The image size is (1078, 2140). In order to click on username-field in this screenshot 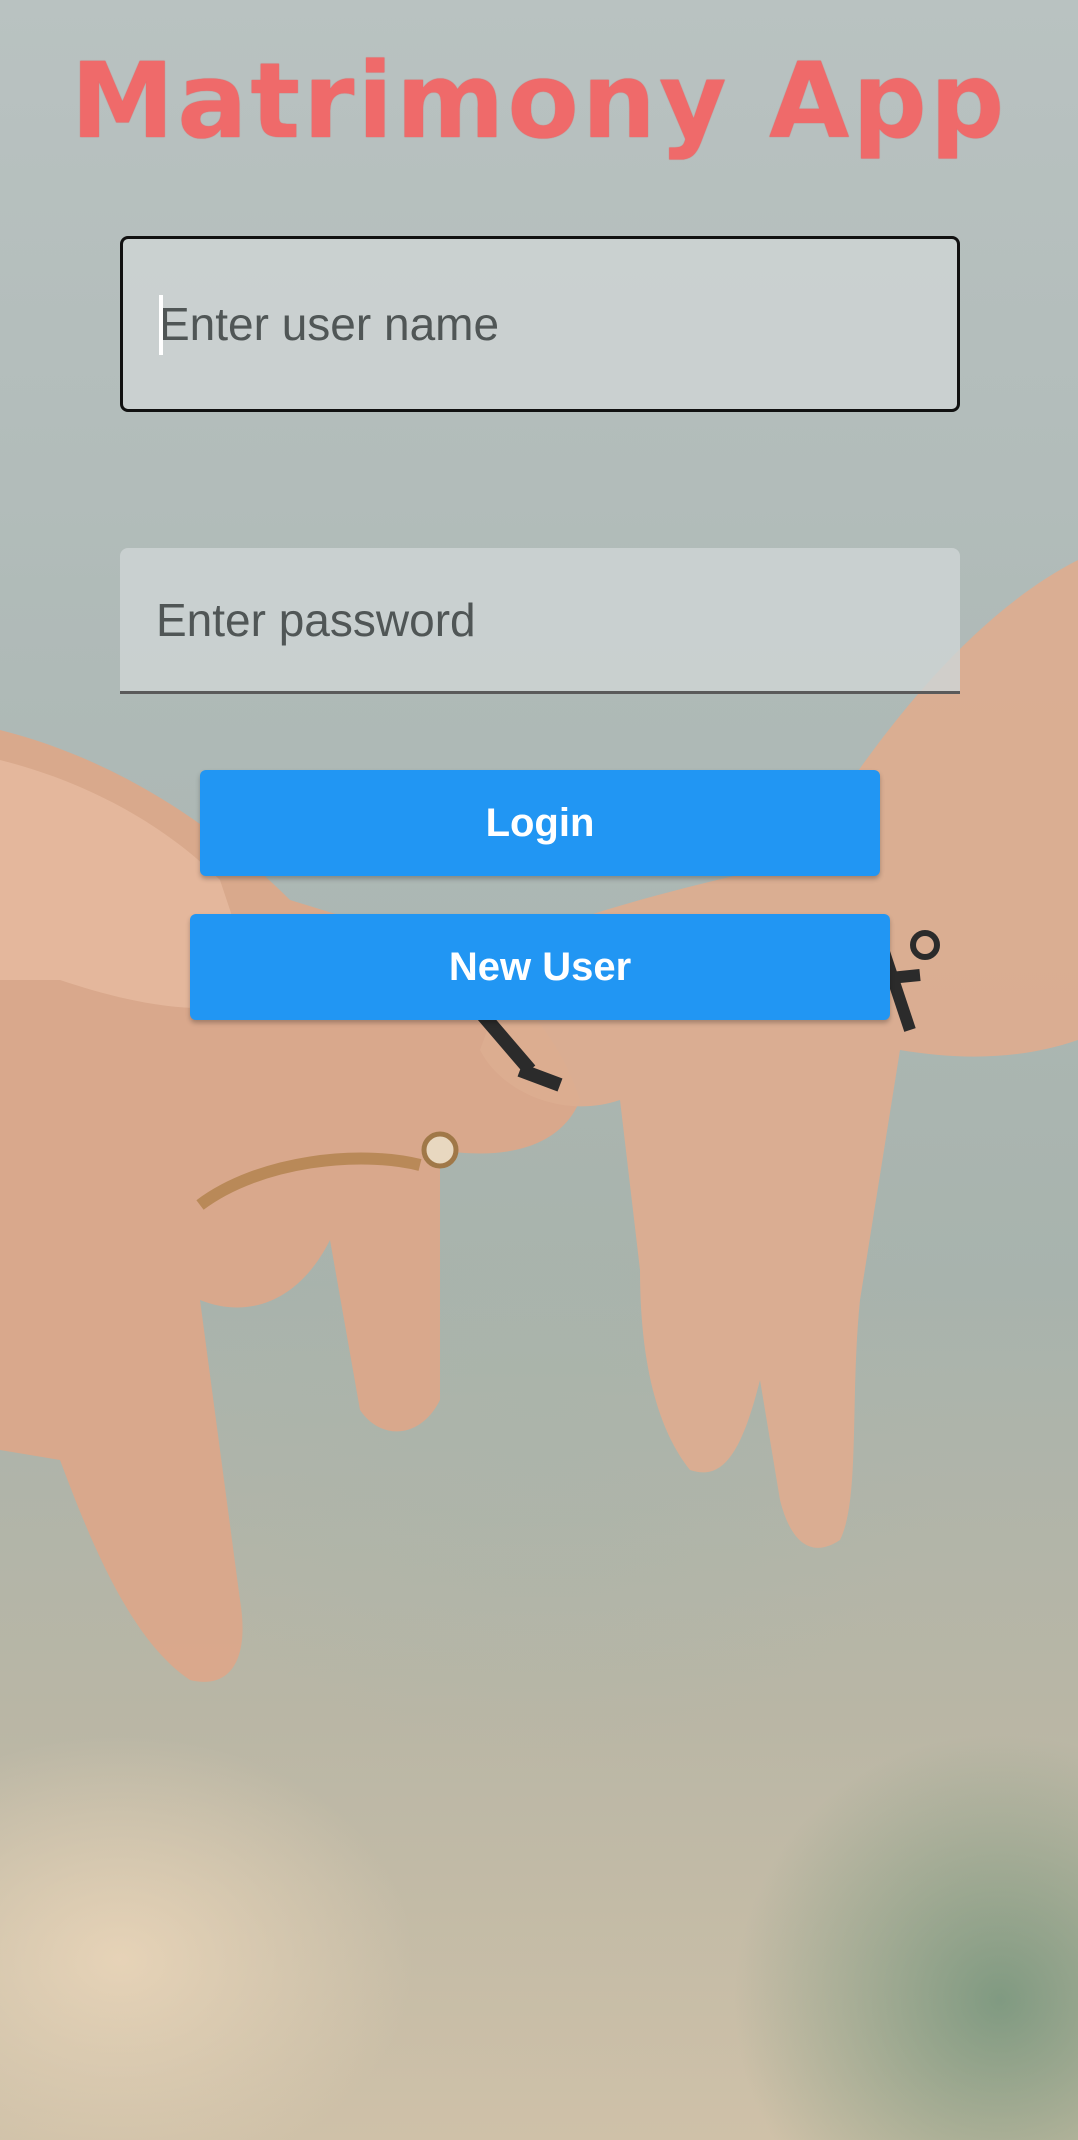, I will do `click(540, 324)`.